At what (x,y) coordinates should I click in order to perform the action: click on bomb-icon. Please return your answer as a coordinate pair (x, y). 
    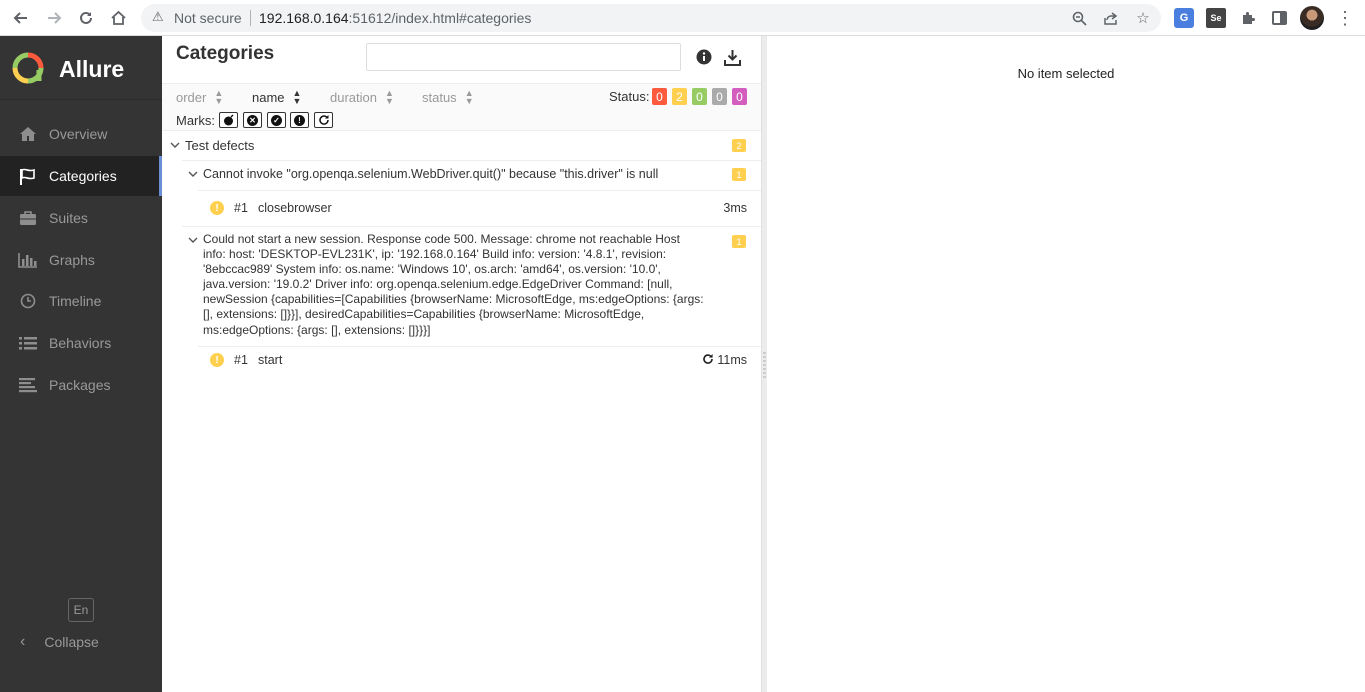
    Looking at the image, I should click on (228, 120).